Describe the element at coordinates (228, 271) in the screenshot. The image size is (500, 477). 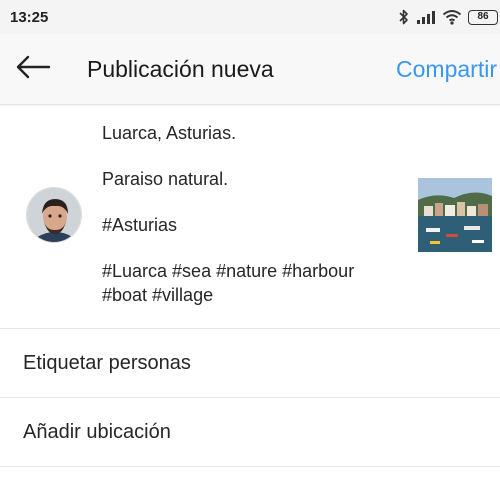
I see `caption-hashtag-line: #Luarca #sea #nature #harbour` at that location.